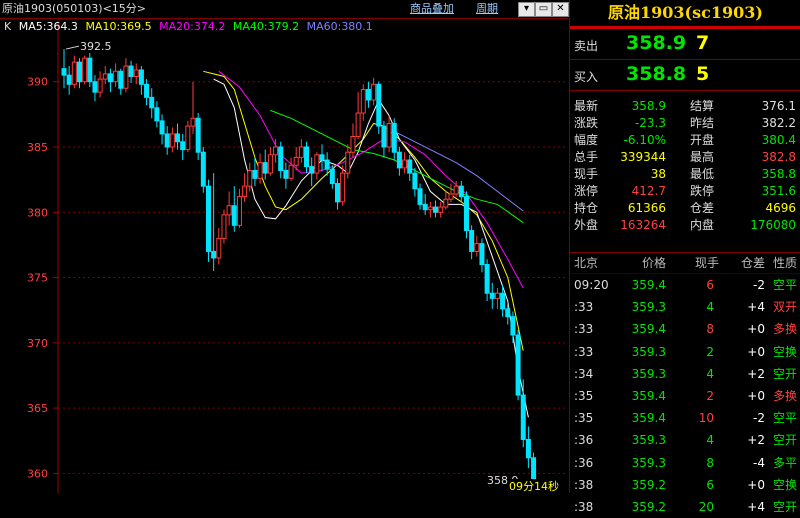 This screenshot has height=518, width=800. What do you see at coordinates (526, 9) in the screenshot?
I see `dropdown-icon: ▾` at bounding box center [526, 9].